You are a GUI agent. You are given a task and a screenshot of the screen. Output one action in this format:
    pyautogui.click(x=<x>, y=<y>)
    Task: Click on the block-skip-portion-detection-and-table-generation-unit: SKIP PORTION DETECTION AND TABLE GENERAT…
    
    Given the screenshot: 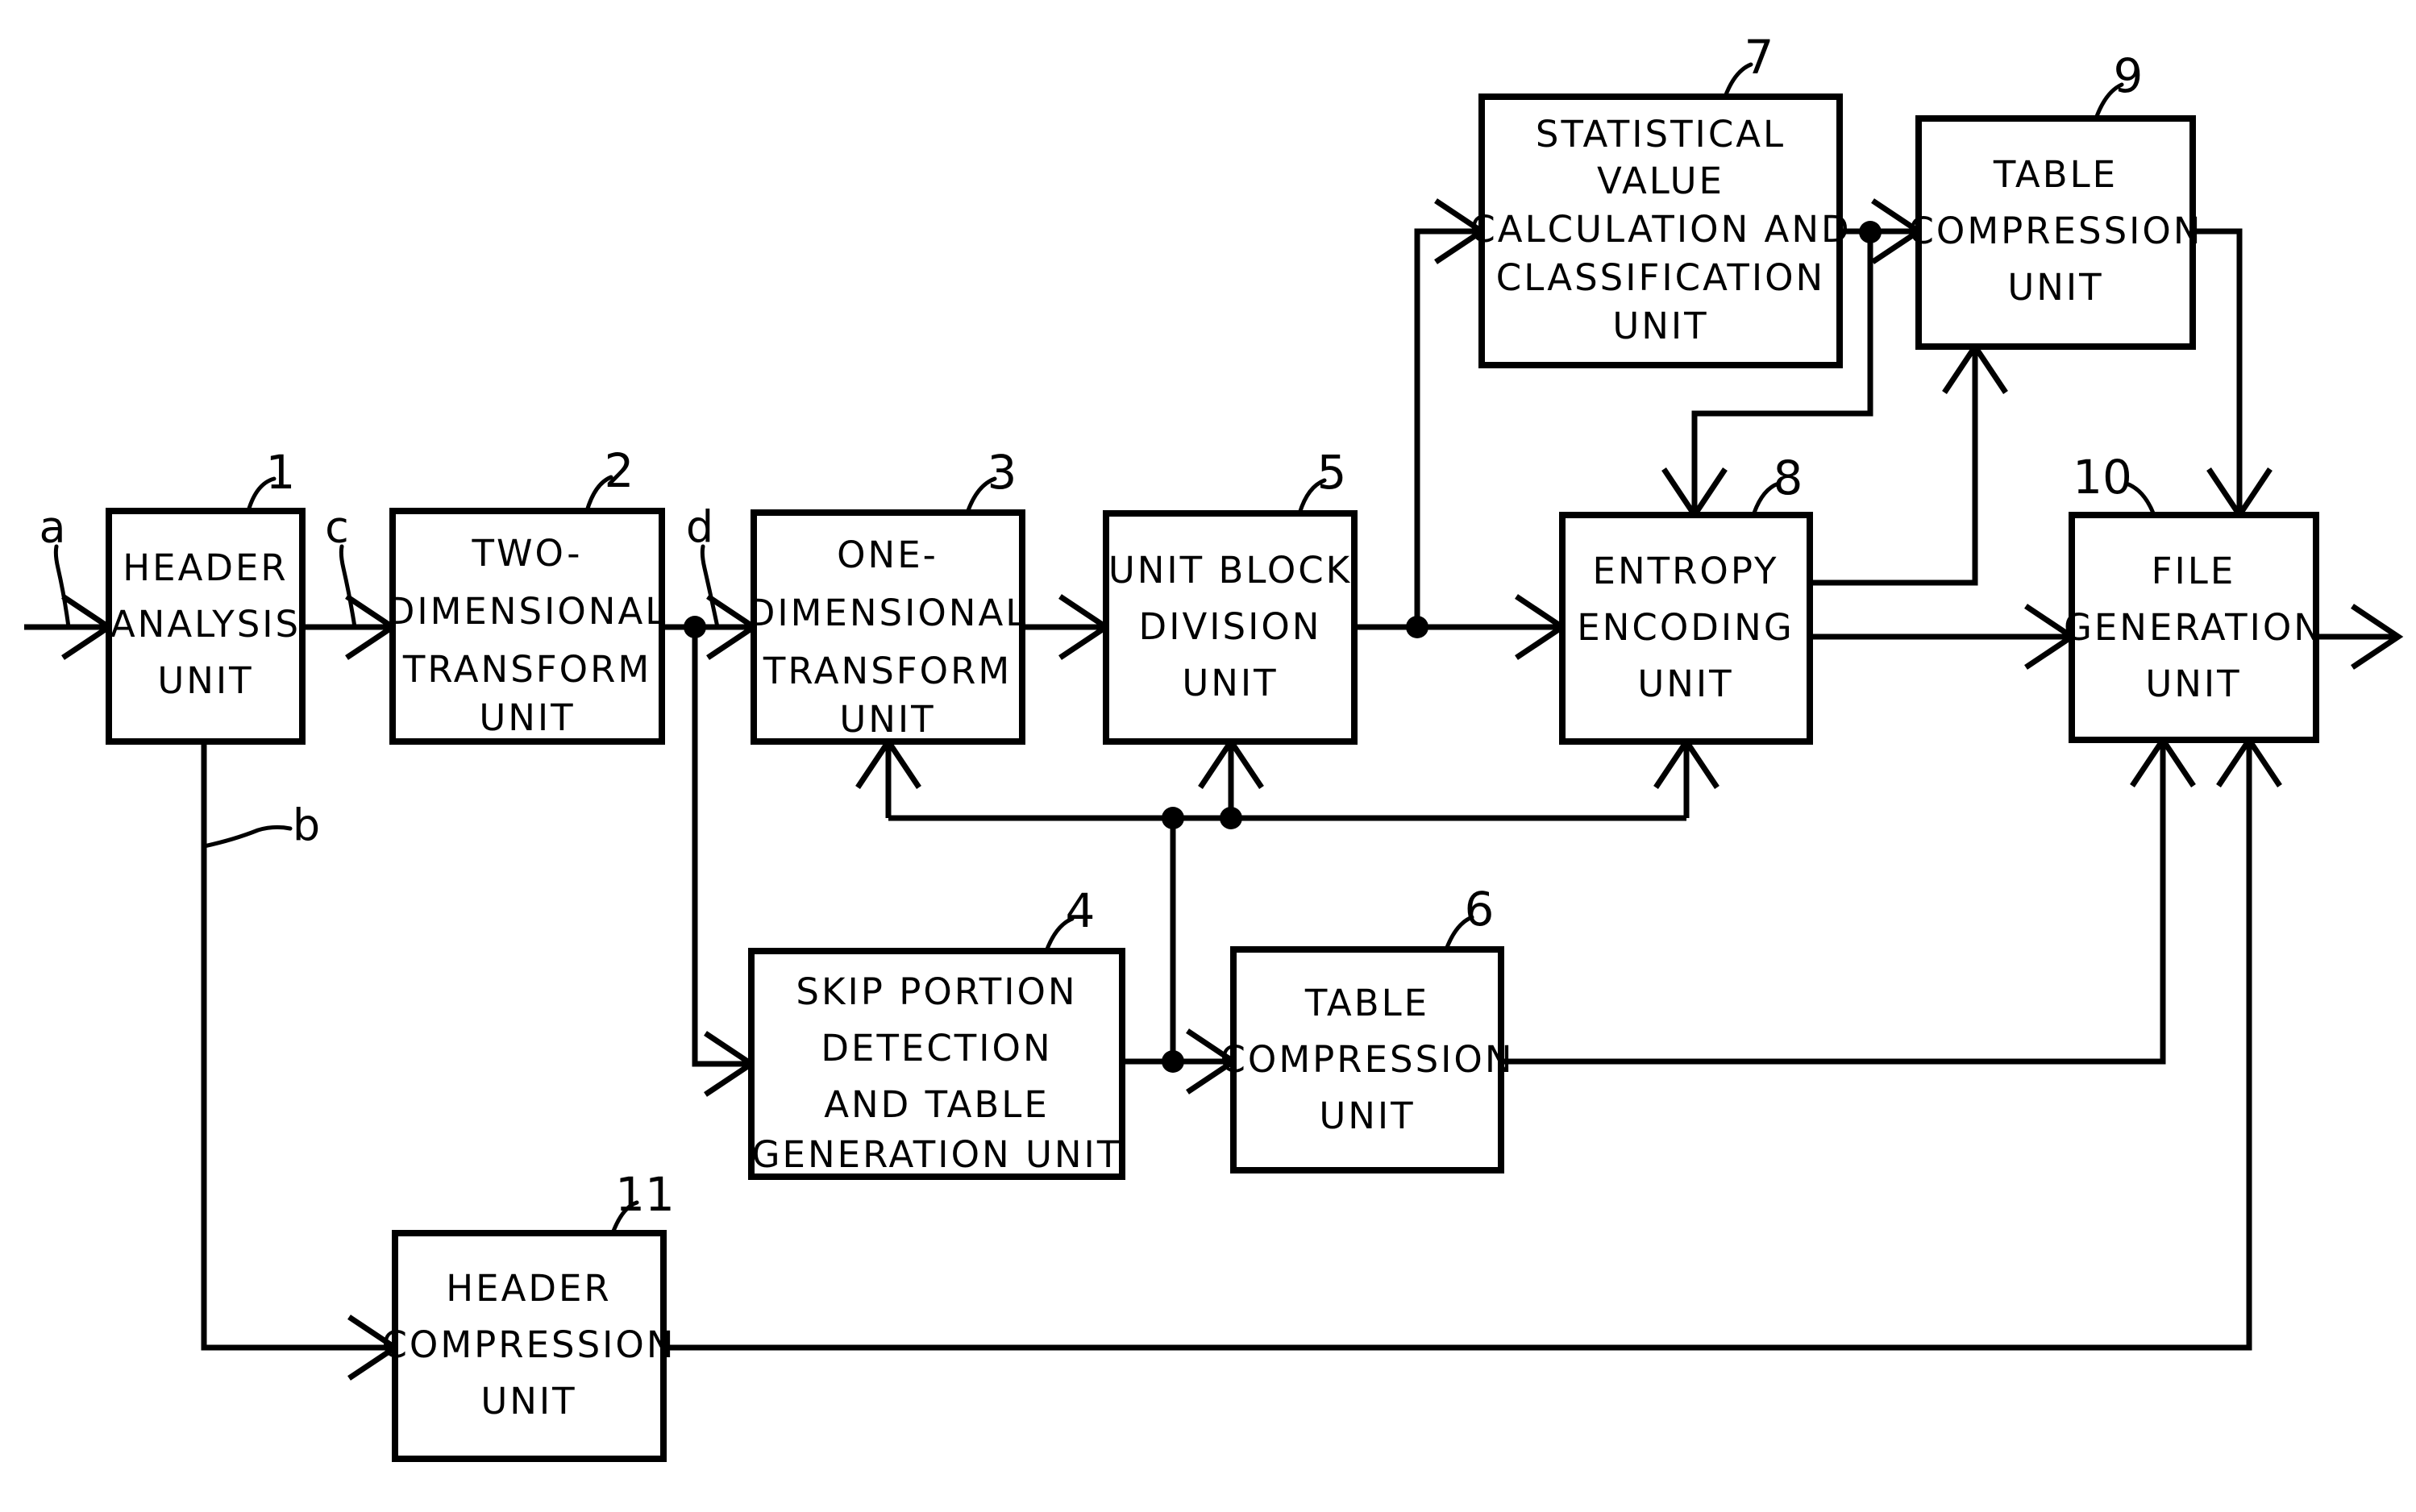 What is the action you would take?
    pyautogui.click(x=937, y=1064)
    